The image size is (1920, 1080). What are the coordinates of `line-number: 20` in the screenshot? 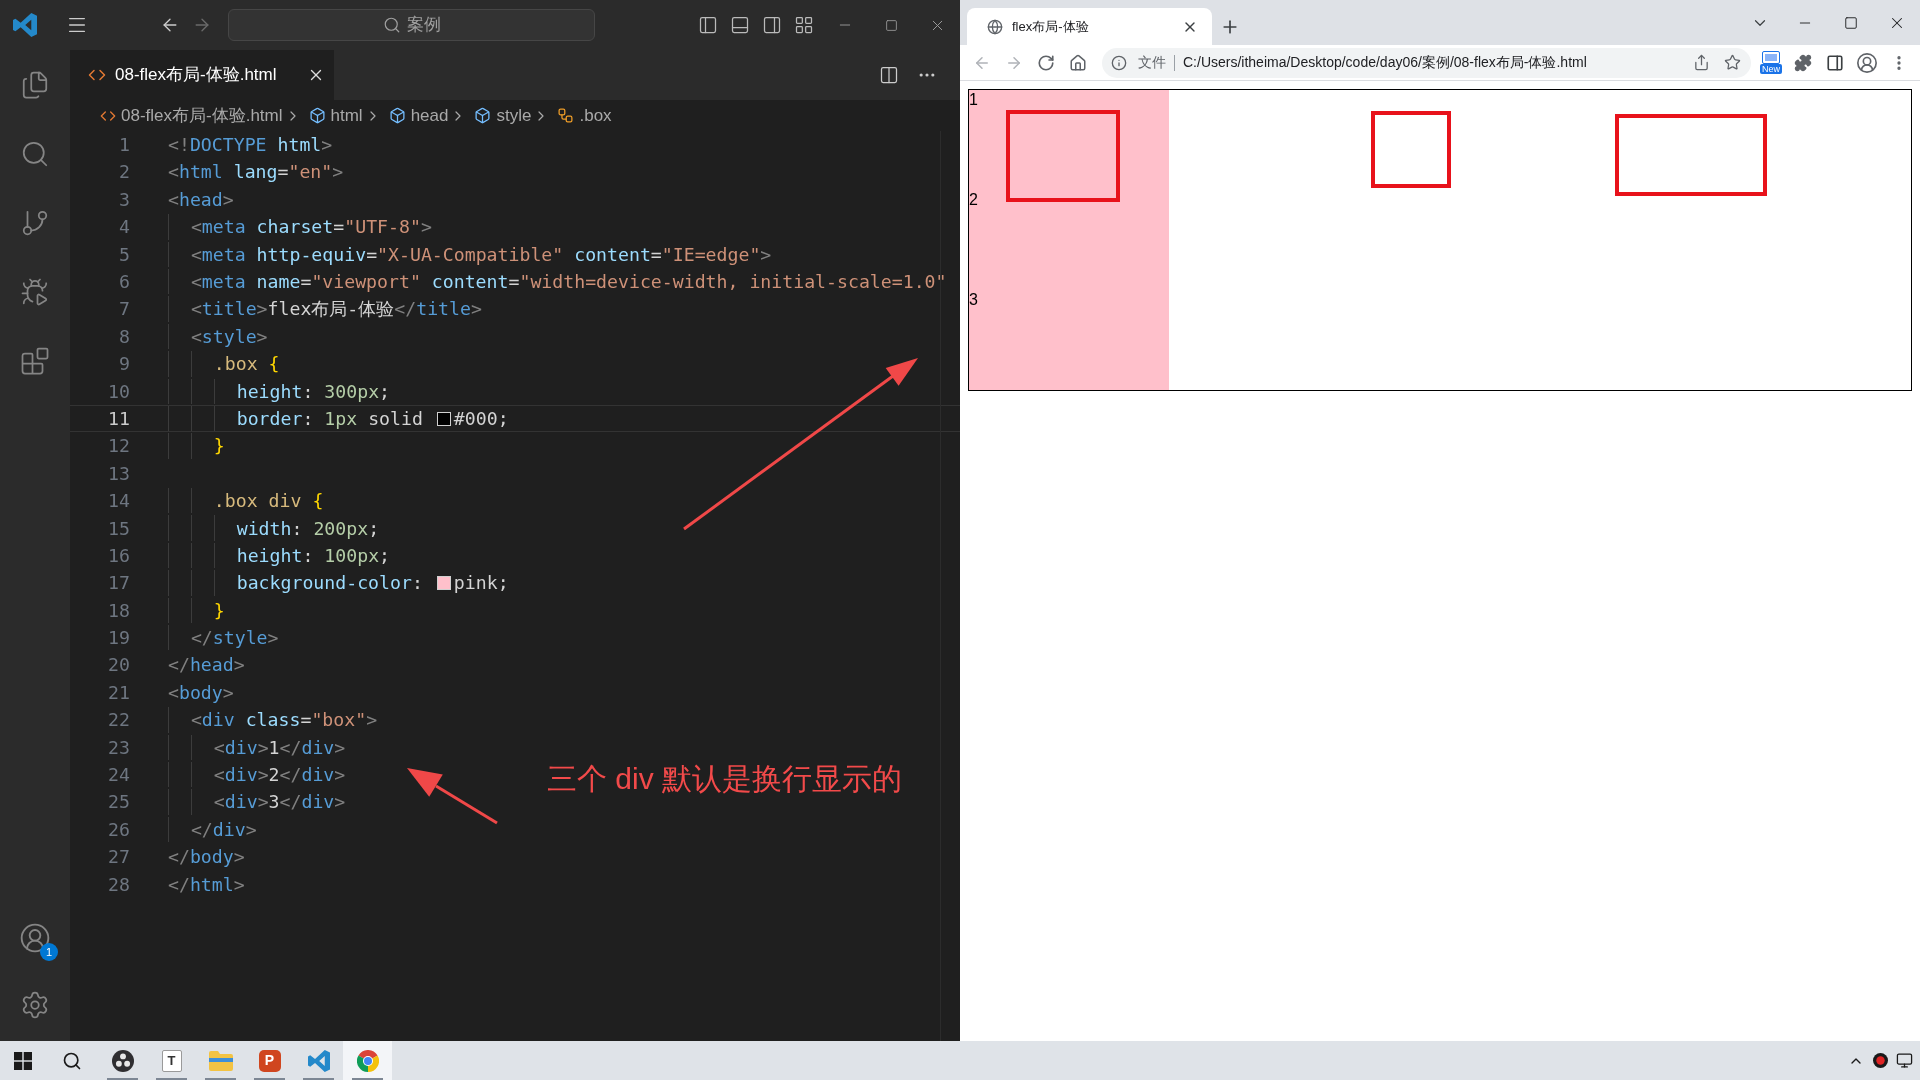 It's located at (118, 665).